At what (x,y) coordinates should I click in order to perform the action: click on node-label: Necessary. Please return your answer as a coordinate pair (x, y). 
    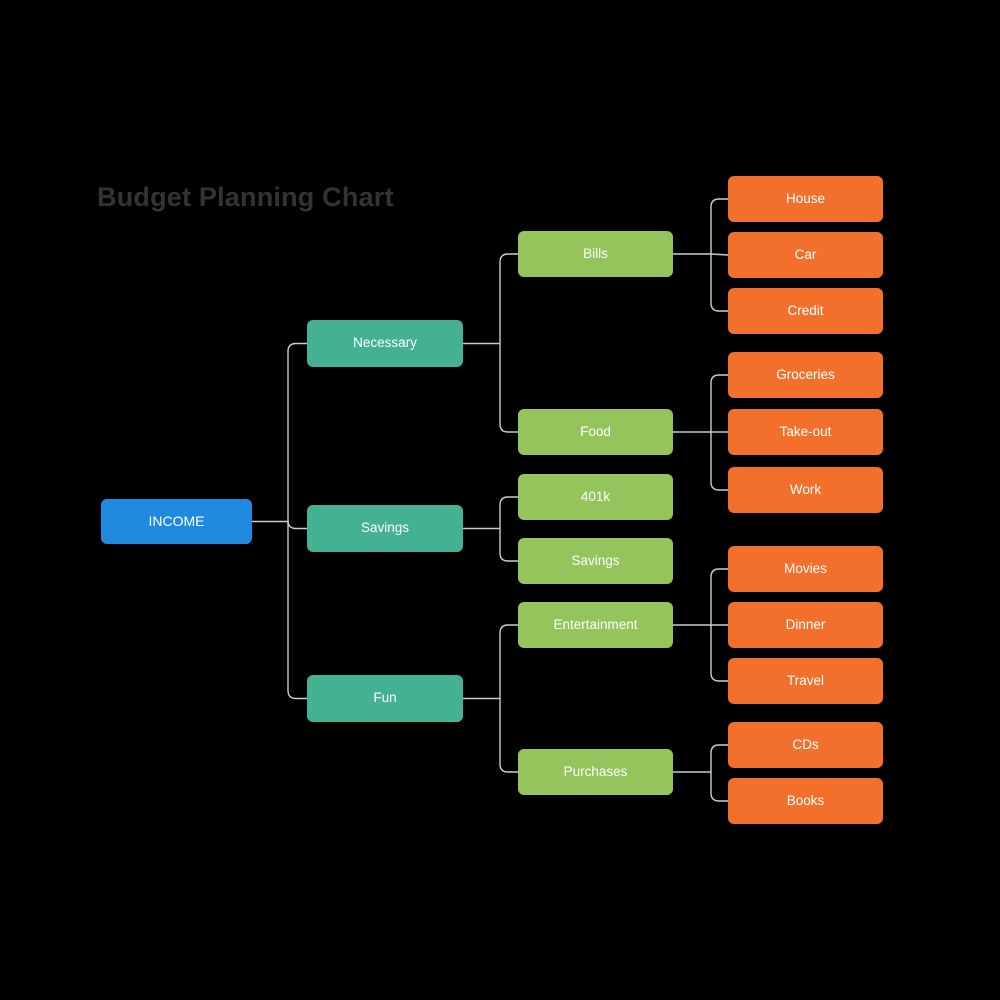
    Looking at the image, I should click on (385, 343).